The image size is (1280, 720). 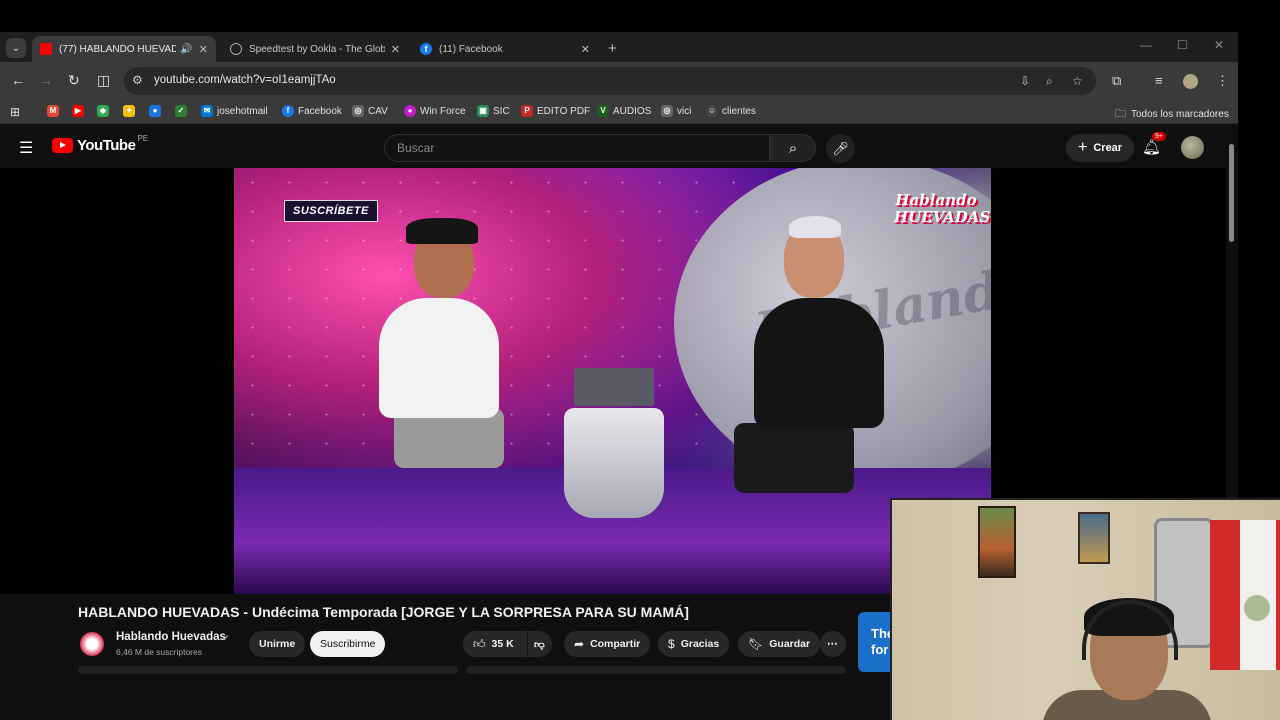 I want to click on notification-count-badge: 9+, so click(x=1159, y=136).